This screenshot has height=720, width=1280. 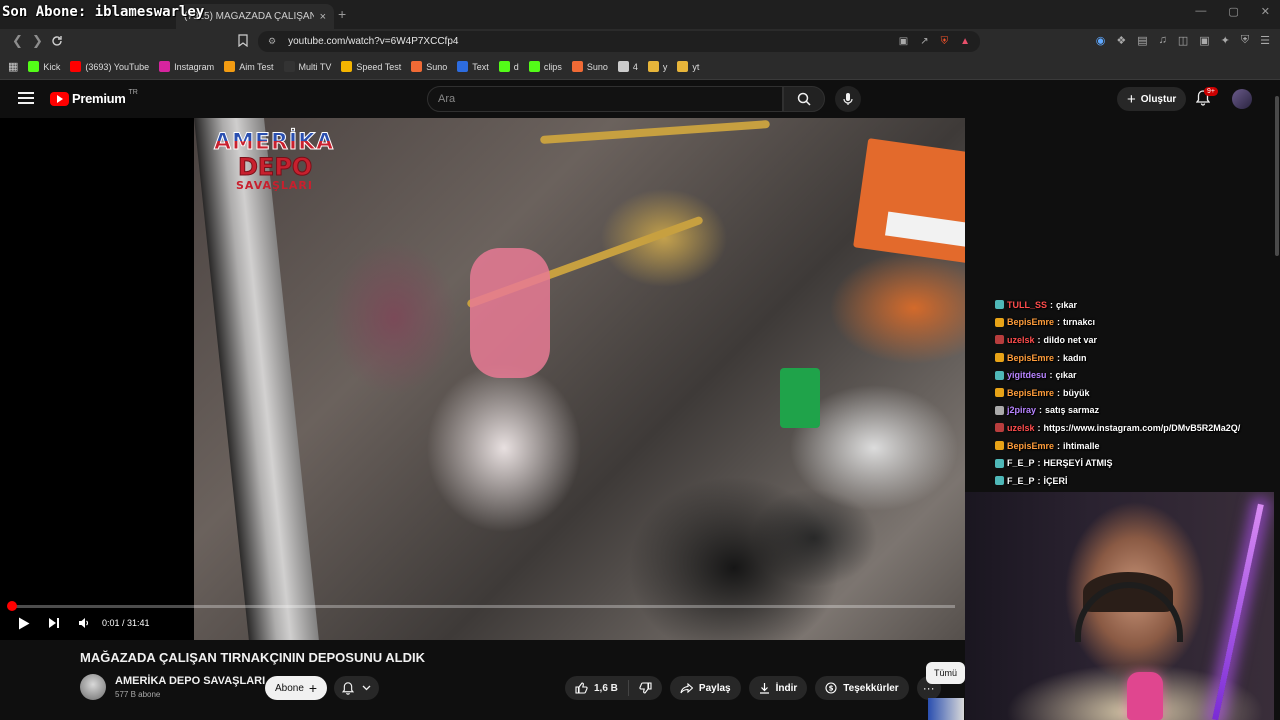 I want to click on youtube-logo: Premium TR, so click(x=94, y=97).